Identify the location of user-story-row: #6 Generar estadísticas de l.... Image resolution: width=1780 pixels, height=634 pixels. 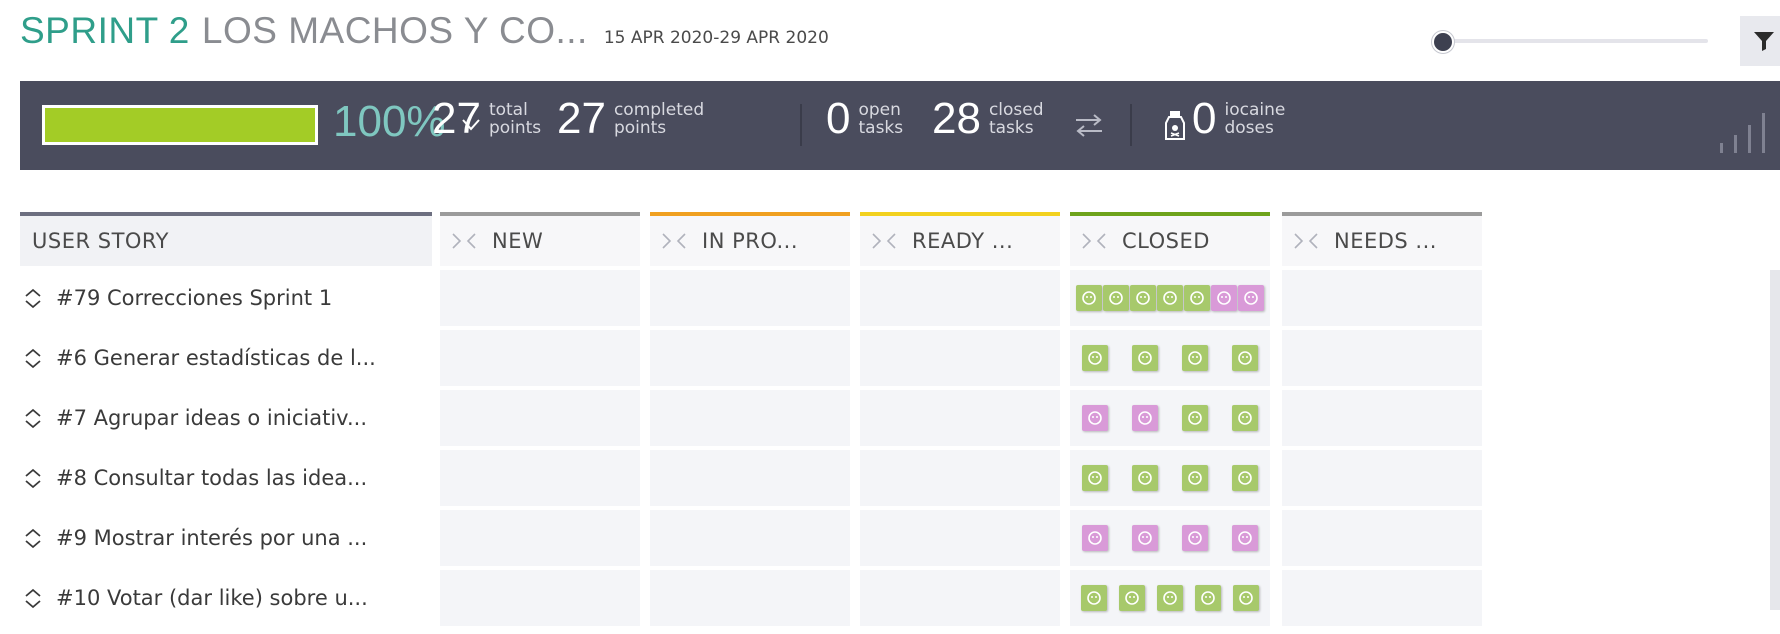
(226, 358).